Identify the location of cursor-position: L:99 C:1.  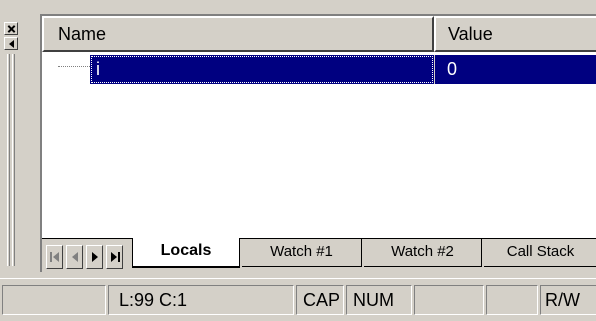
(201, 300).